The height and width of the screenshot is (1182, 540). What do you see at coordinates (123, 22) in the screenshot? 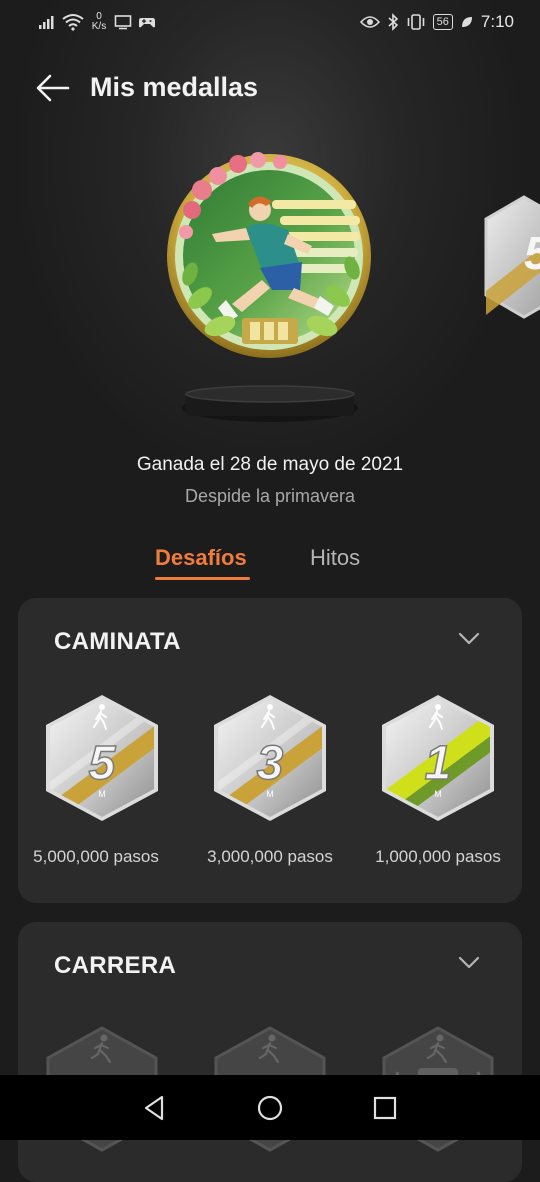
I see `cast-icon` at bounding box center [123, 22].